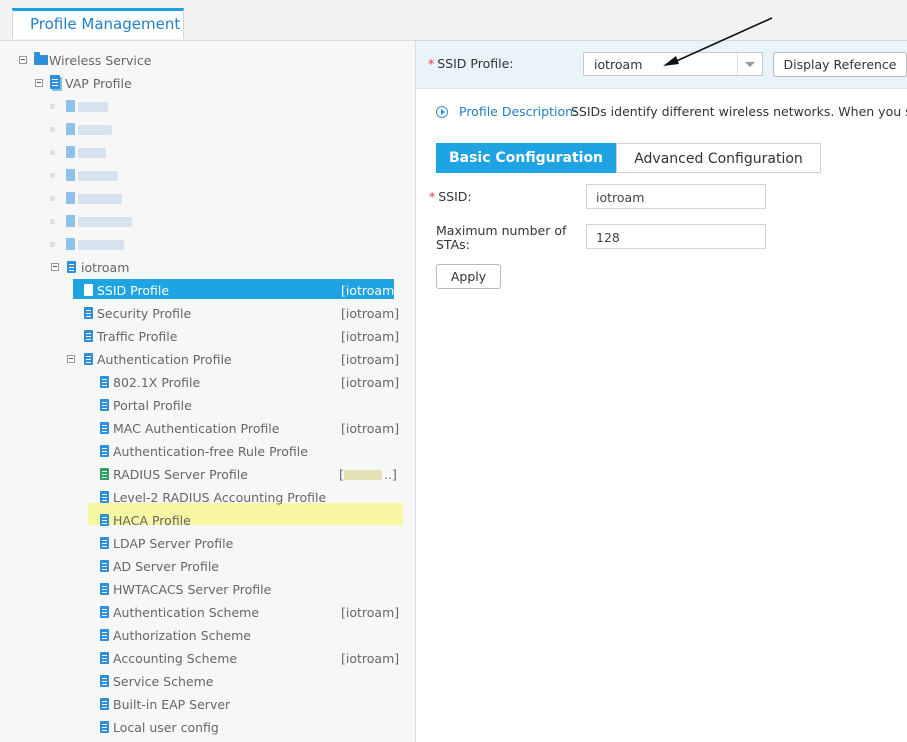 This screenshot has width=907, height=742. I want to click on required-mark: *, so click(432, 196).